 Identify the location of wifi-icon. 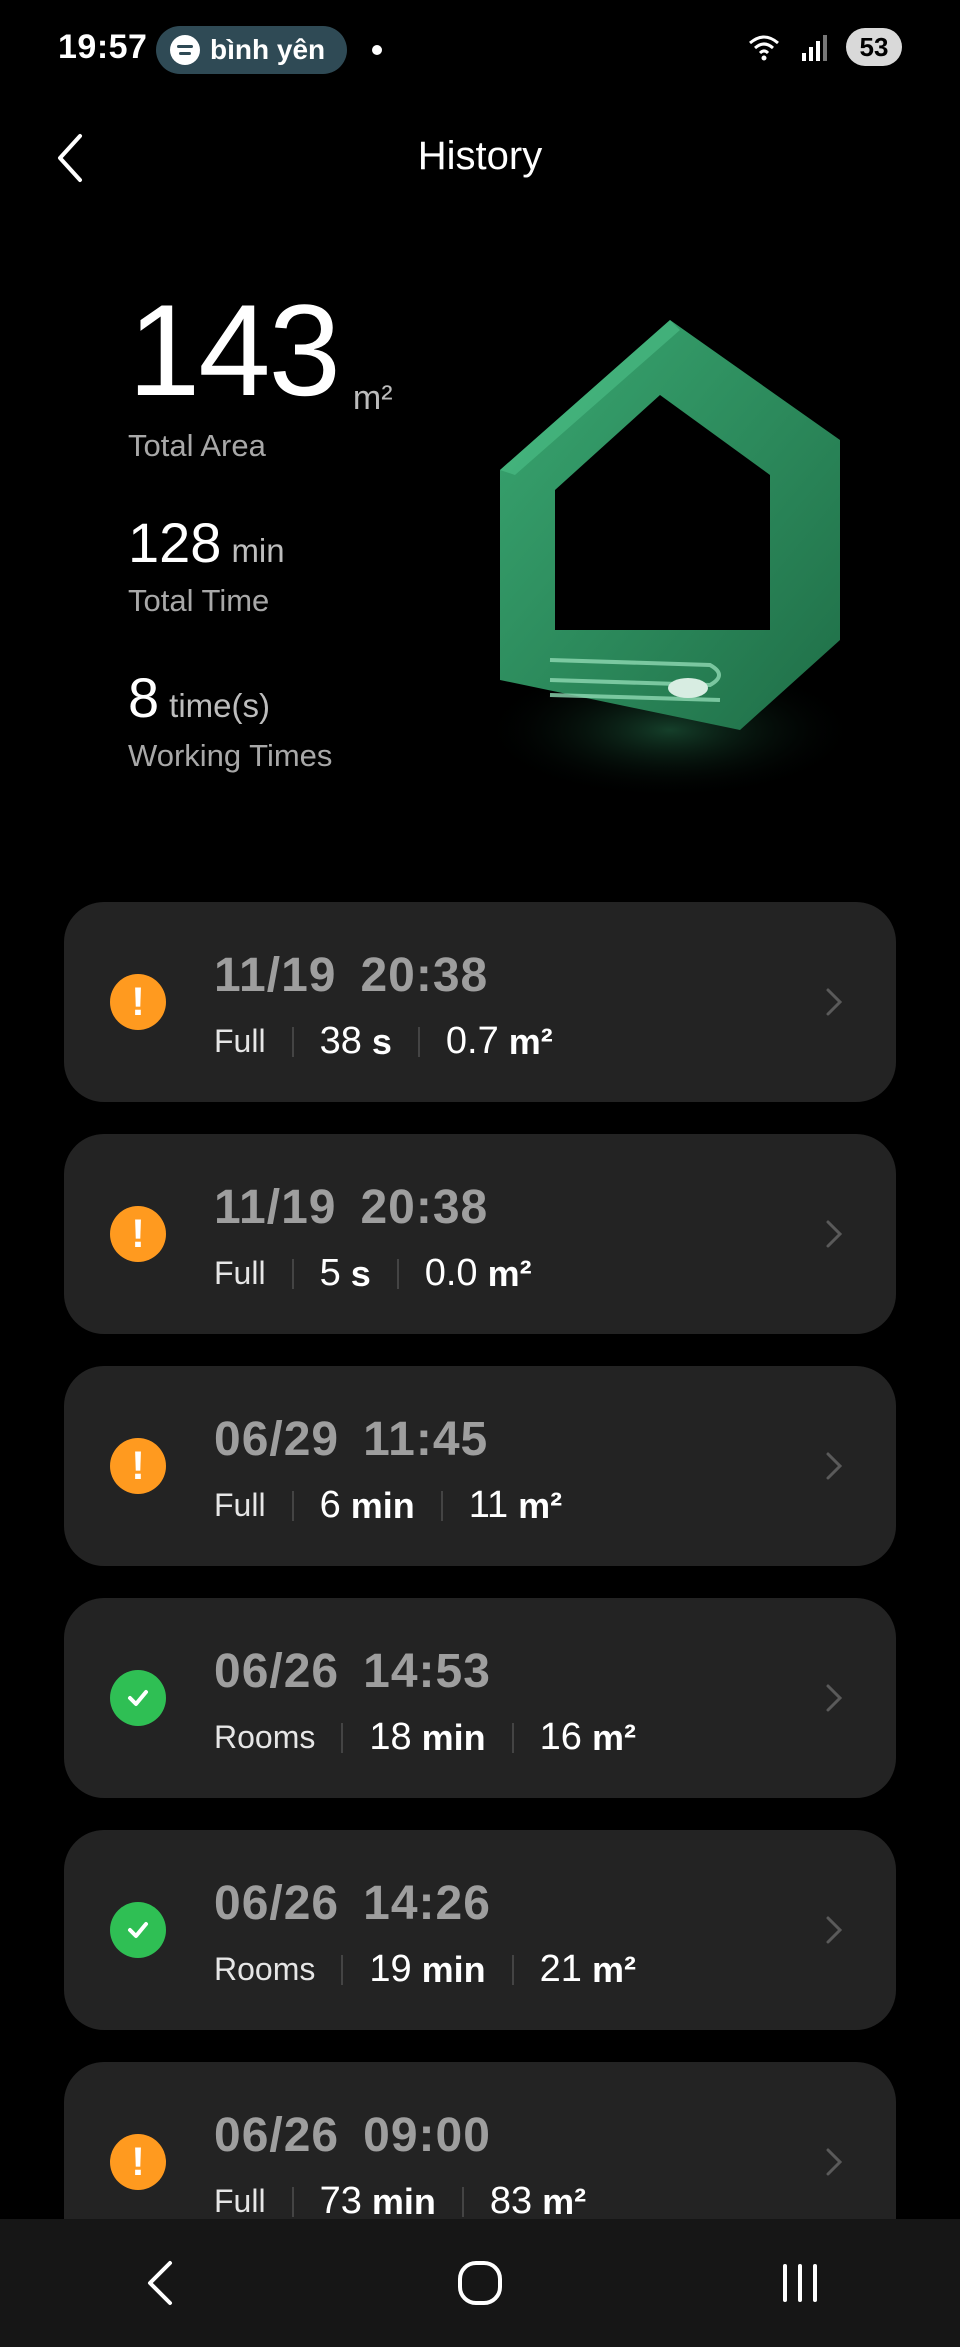
(764, 48).